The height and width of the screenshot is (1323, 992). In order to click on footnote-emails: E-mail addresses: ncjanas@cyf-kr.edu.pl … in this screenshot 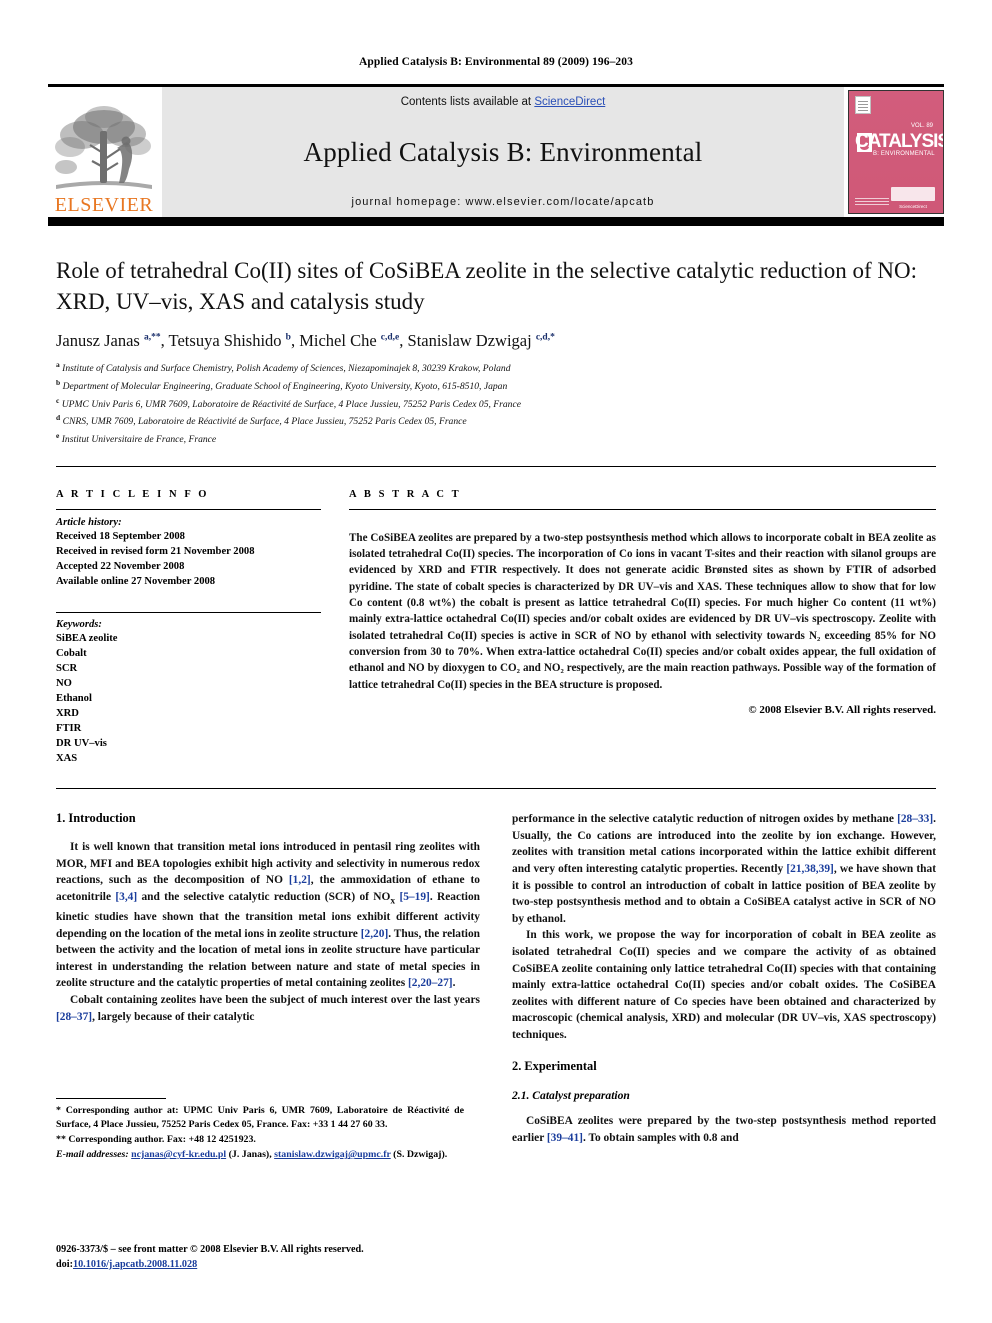, I will do `click(252, 1155)`.